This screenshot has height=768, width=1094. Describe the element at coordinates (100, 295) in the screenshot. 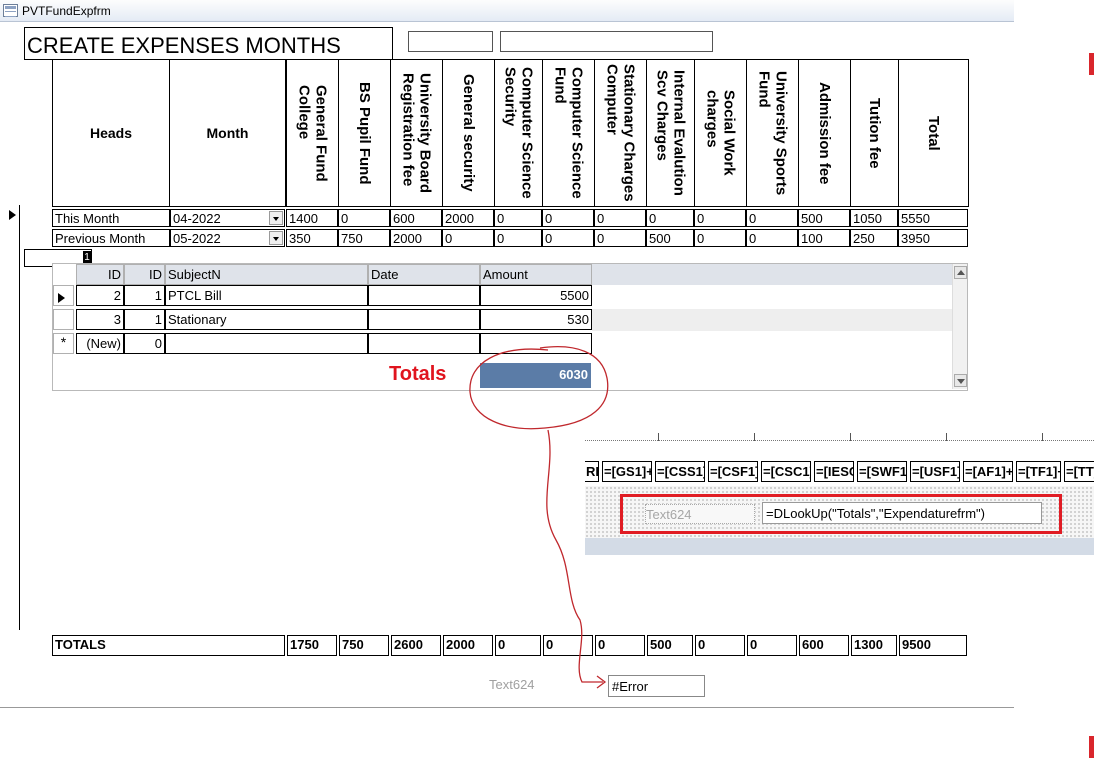

I see `subform-id-cell: 2` at that location.